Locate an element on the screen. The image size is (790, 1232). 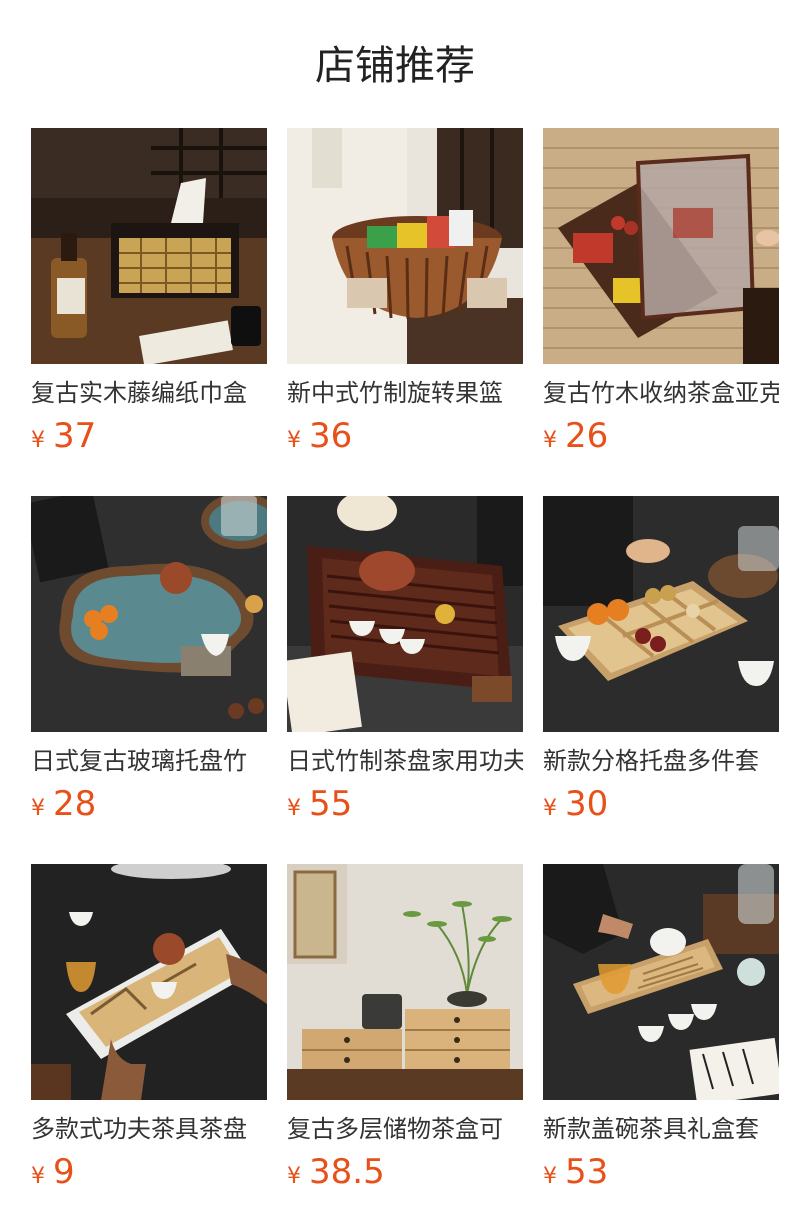
gaiwan-set-image is located at coordinates (661, 982).